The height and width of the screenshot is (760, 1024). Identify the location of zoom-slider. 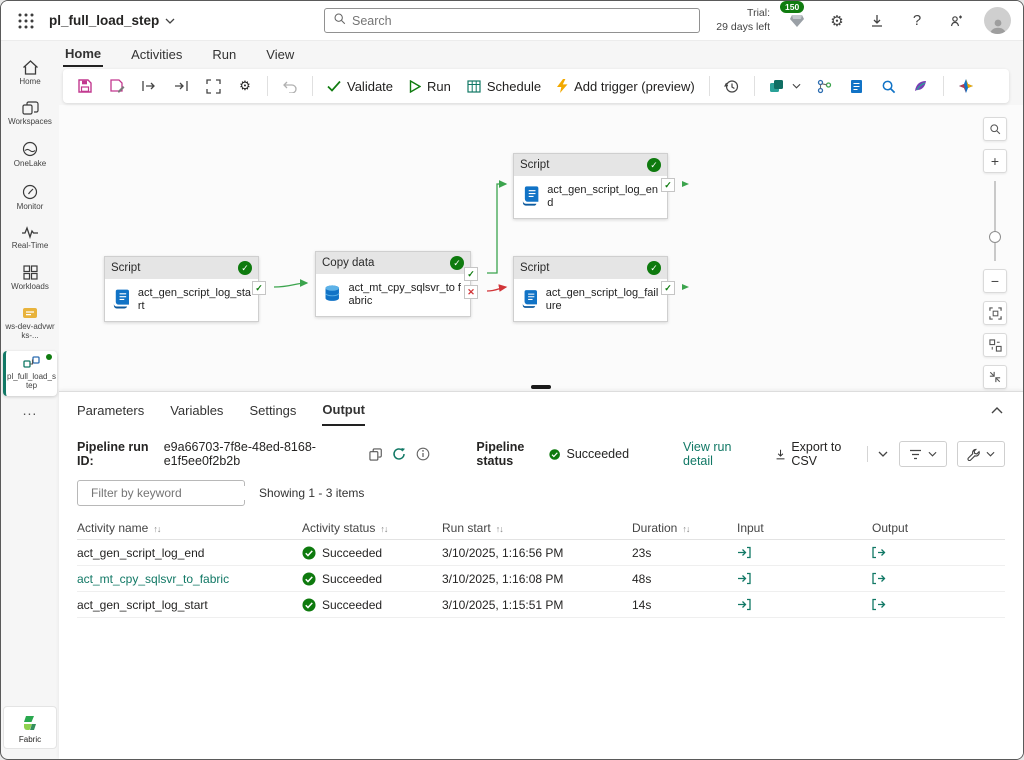
(995, 221).